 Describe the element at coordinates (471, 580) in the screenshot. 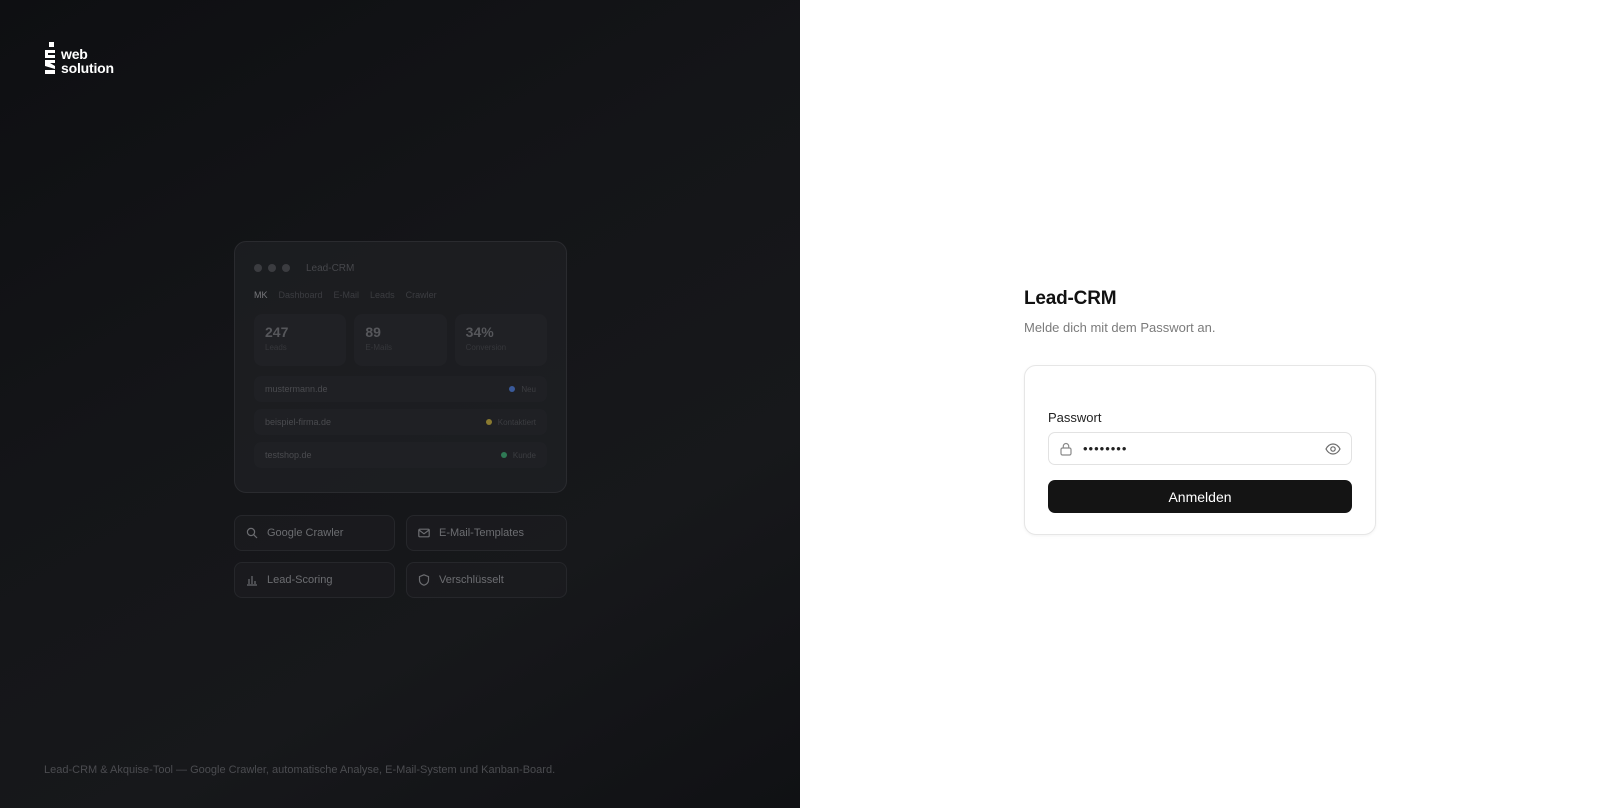

I see `feature-label: Verschlüsselt` at that location.